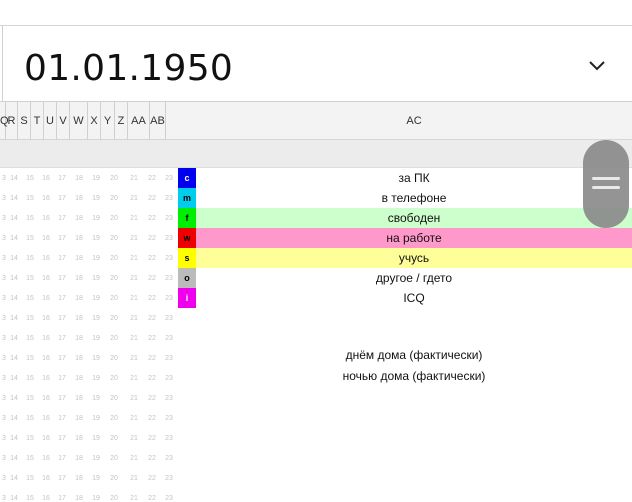 The image size is (632, 502). Describe the element at coordinates (94, 121) in the screenshot. I see `column-header-x: X` at that location.